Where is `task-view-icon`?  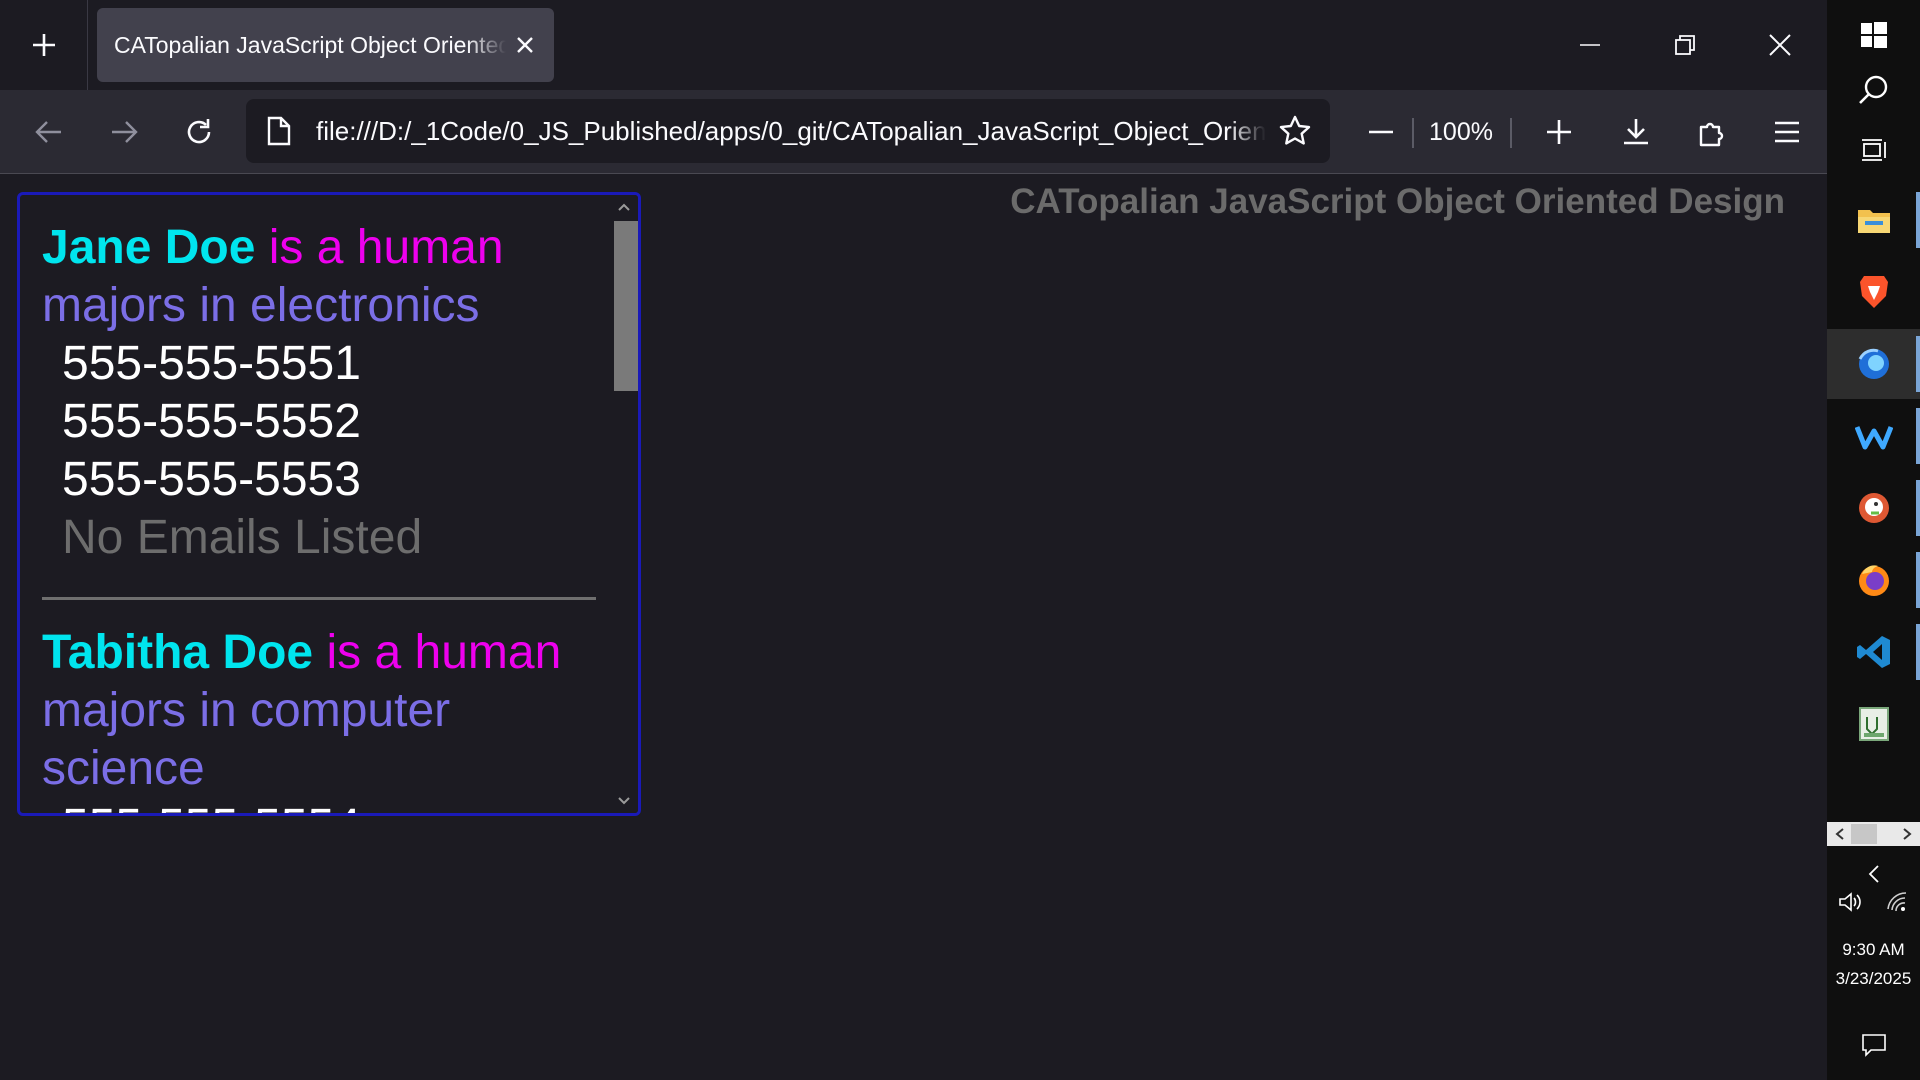 task-view-icon is located at coordinates (1873, 150).